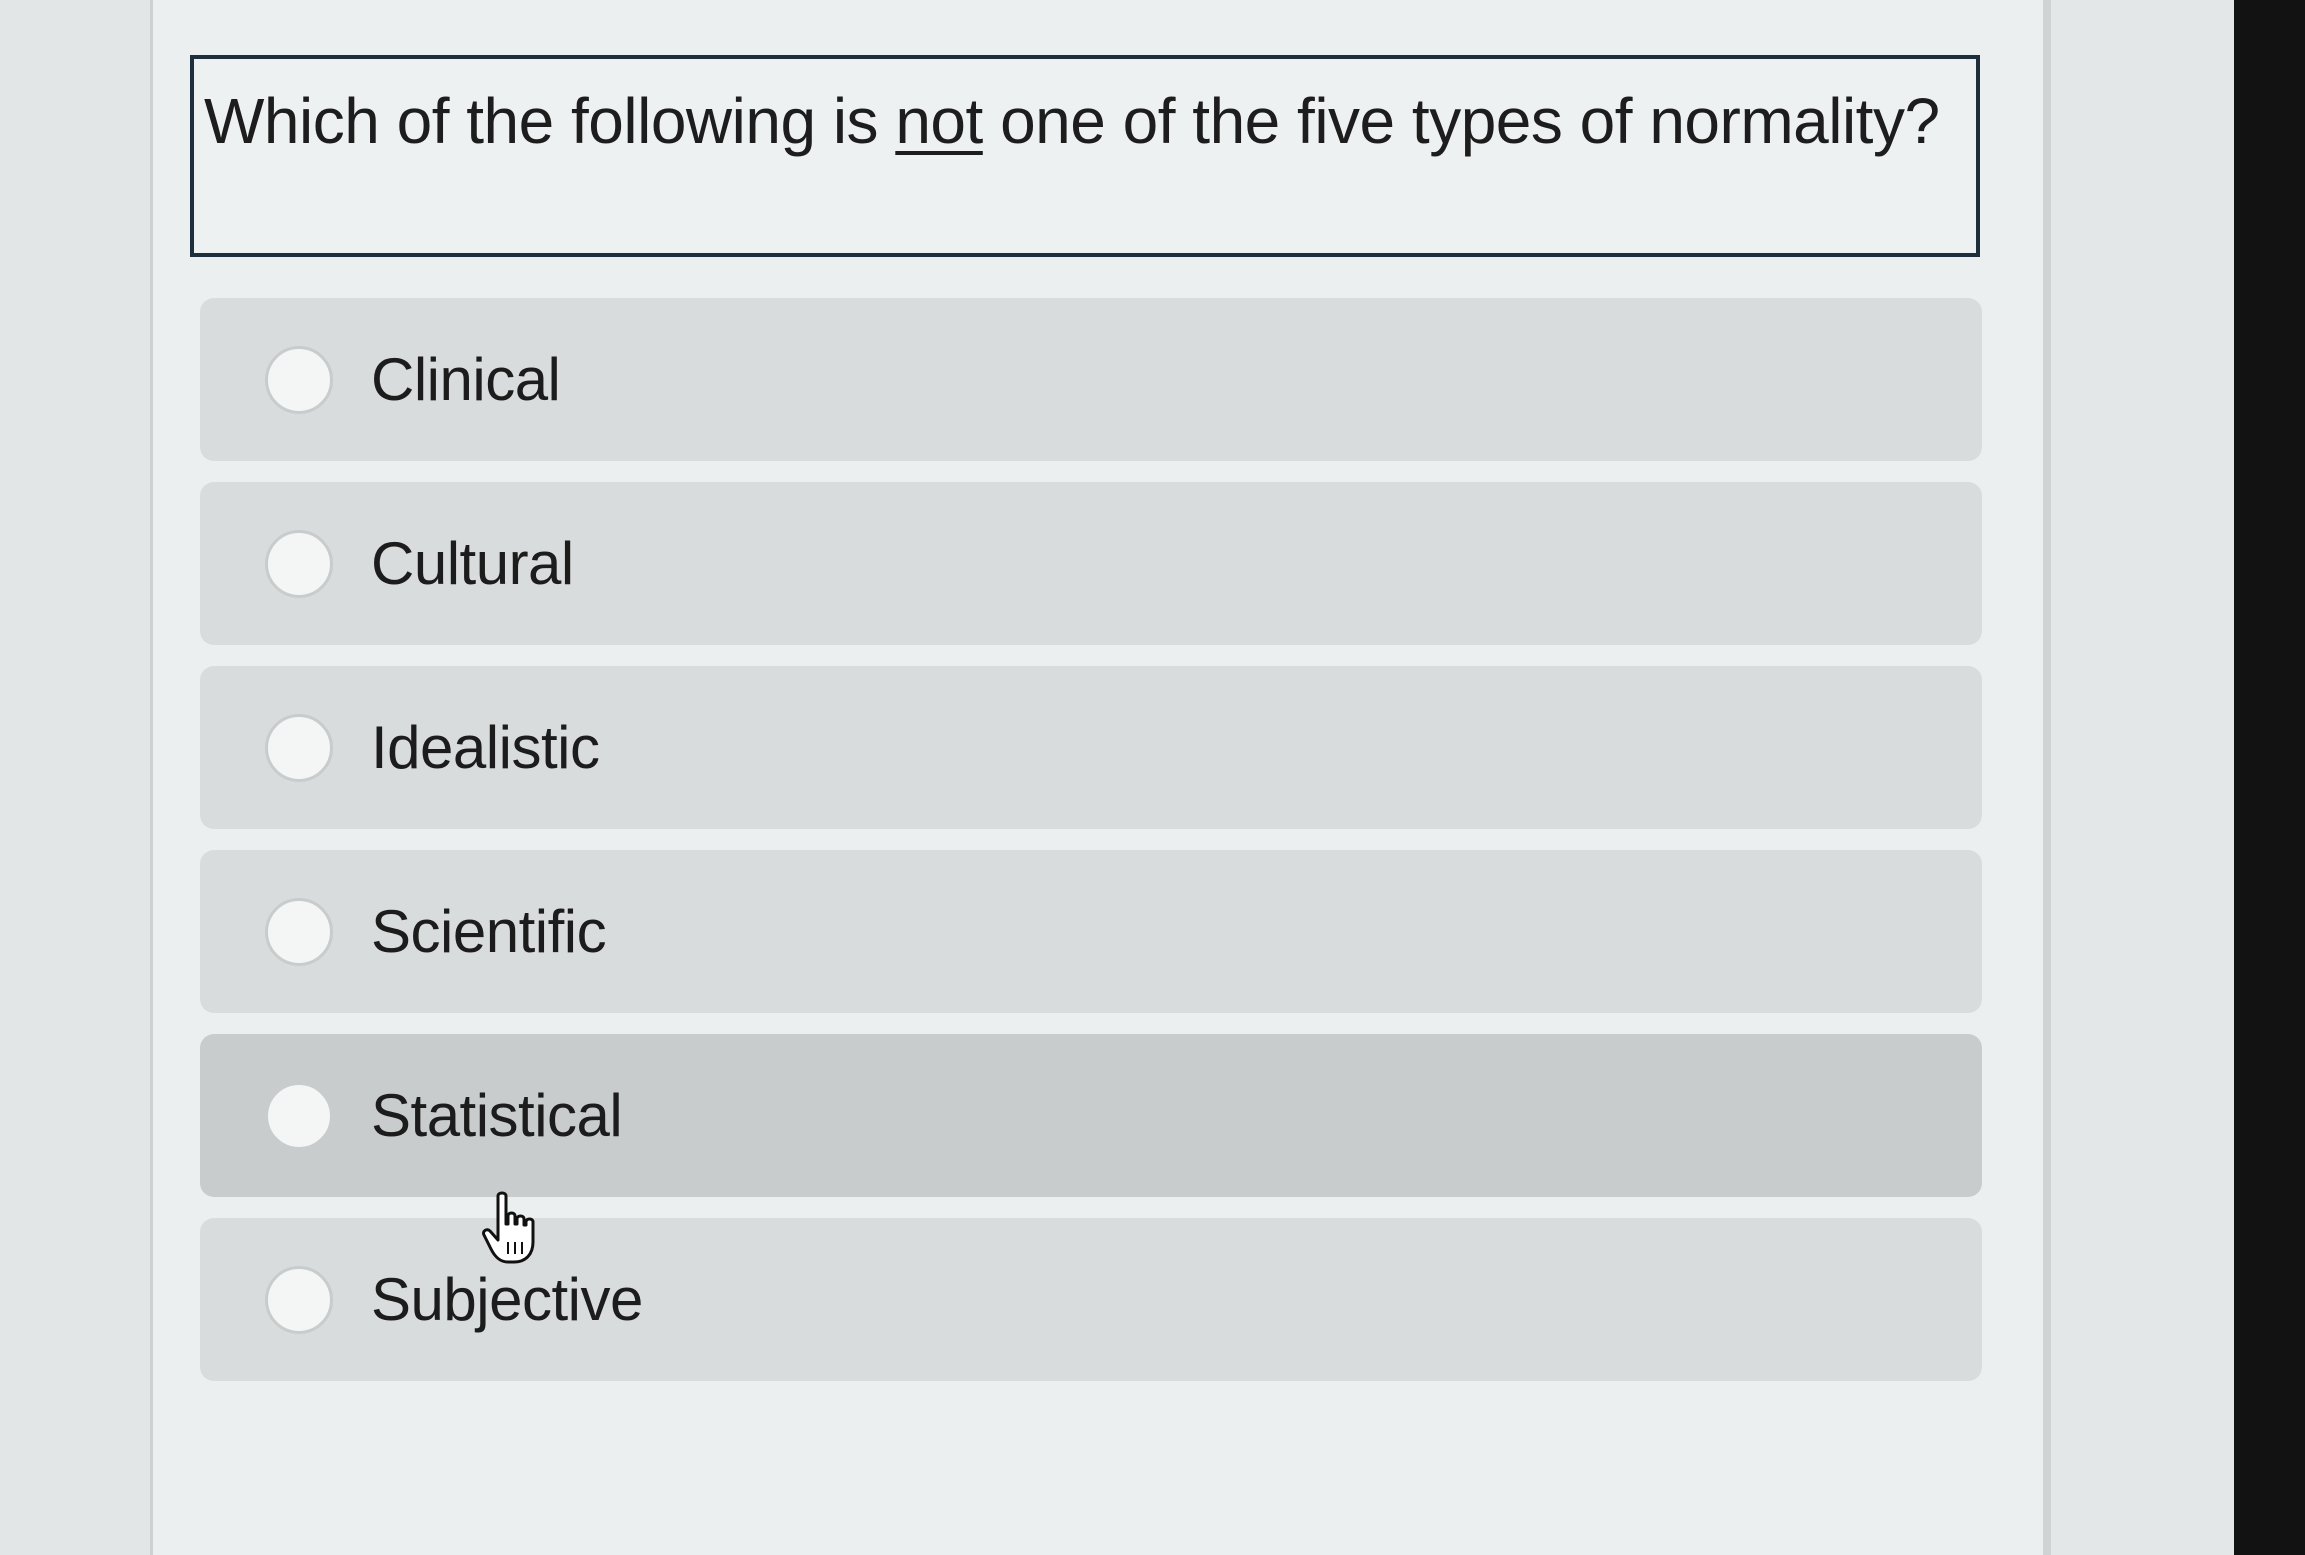  What do you see at coordinates (1091, 1299) in the screenshot?
I see `option-subjective: Subjective` at bounding box center [1091, 1299].